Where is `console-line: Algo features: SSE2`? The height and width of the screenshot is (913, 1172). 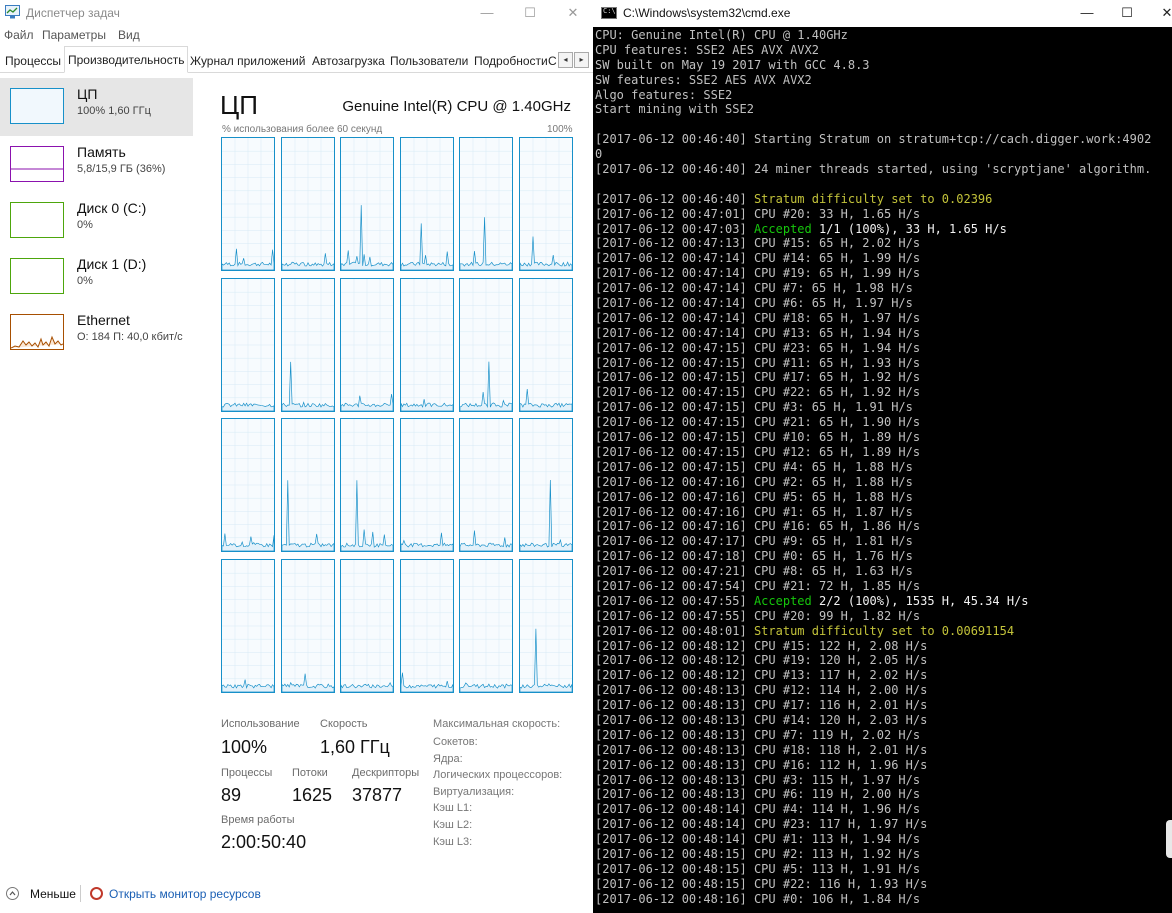
console-line: Algo features: SSE2 is located at coordinates (664, 94).